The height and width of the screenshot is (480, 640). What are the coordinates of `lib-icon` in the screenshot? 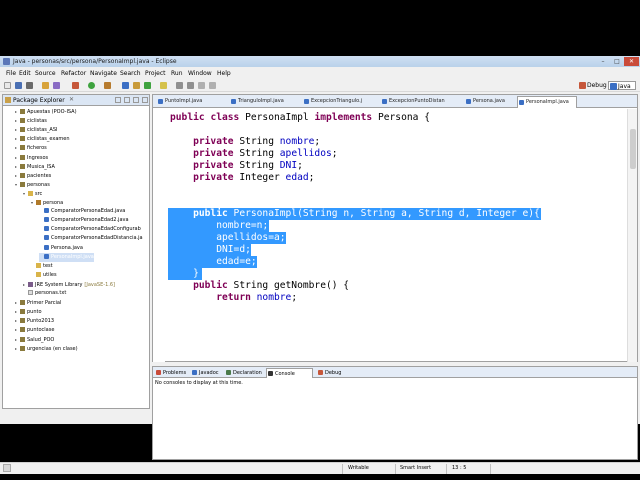 It's located at (30, 284).